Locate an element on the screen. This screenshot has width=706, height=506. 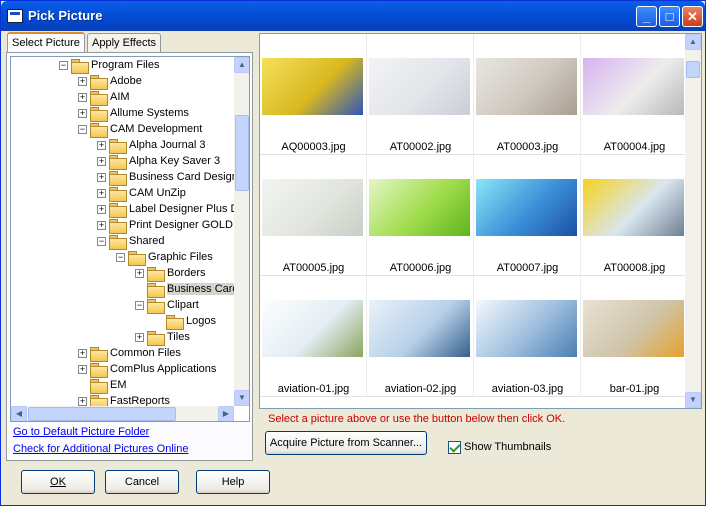
tree-node: + FastReports is located at coordinates (122, 400).